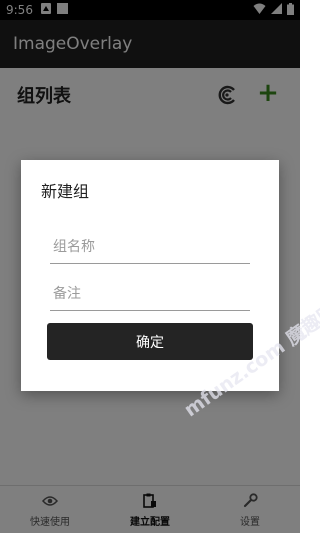 This screenshot has width=320, height=533. What do you see at coordinates (65, 191) in the screenshot?
I see `dialog-title: 新建组` at bounding box center [65, 191].